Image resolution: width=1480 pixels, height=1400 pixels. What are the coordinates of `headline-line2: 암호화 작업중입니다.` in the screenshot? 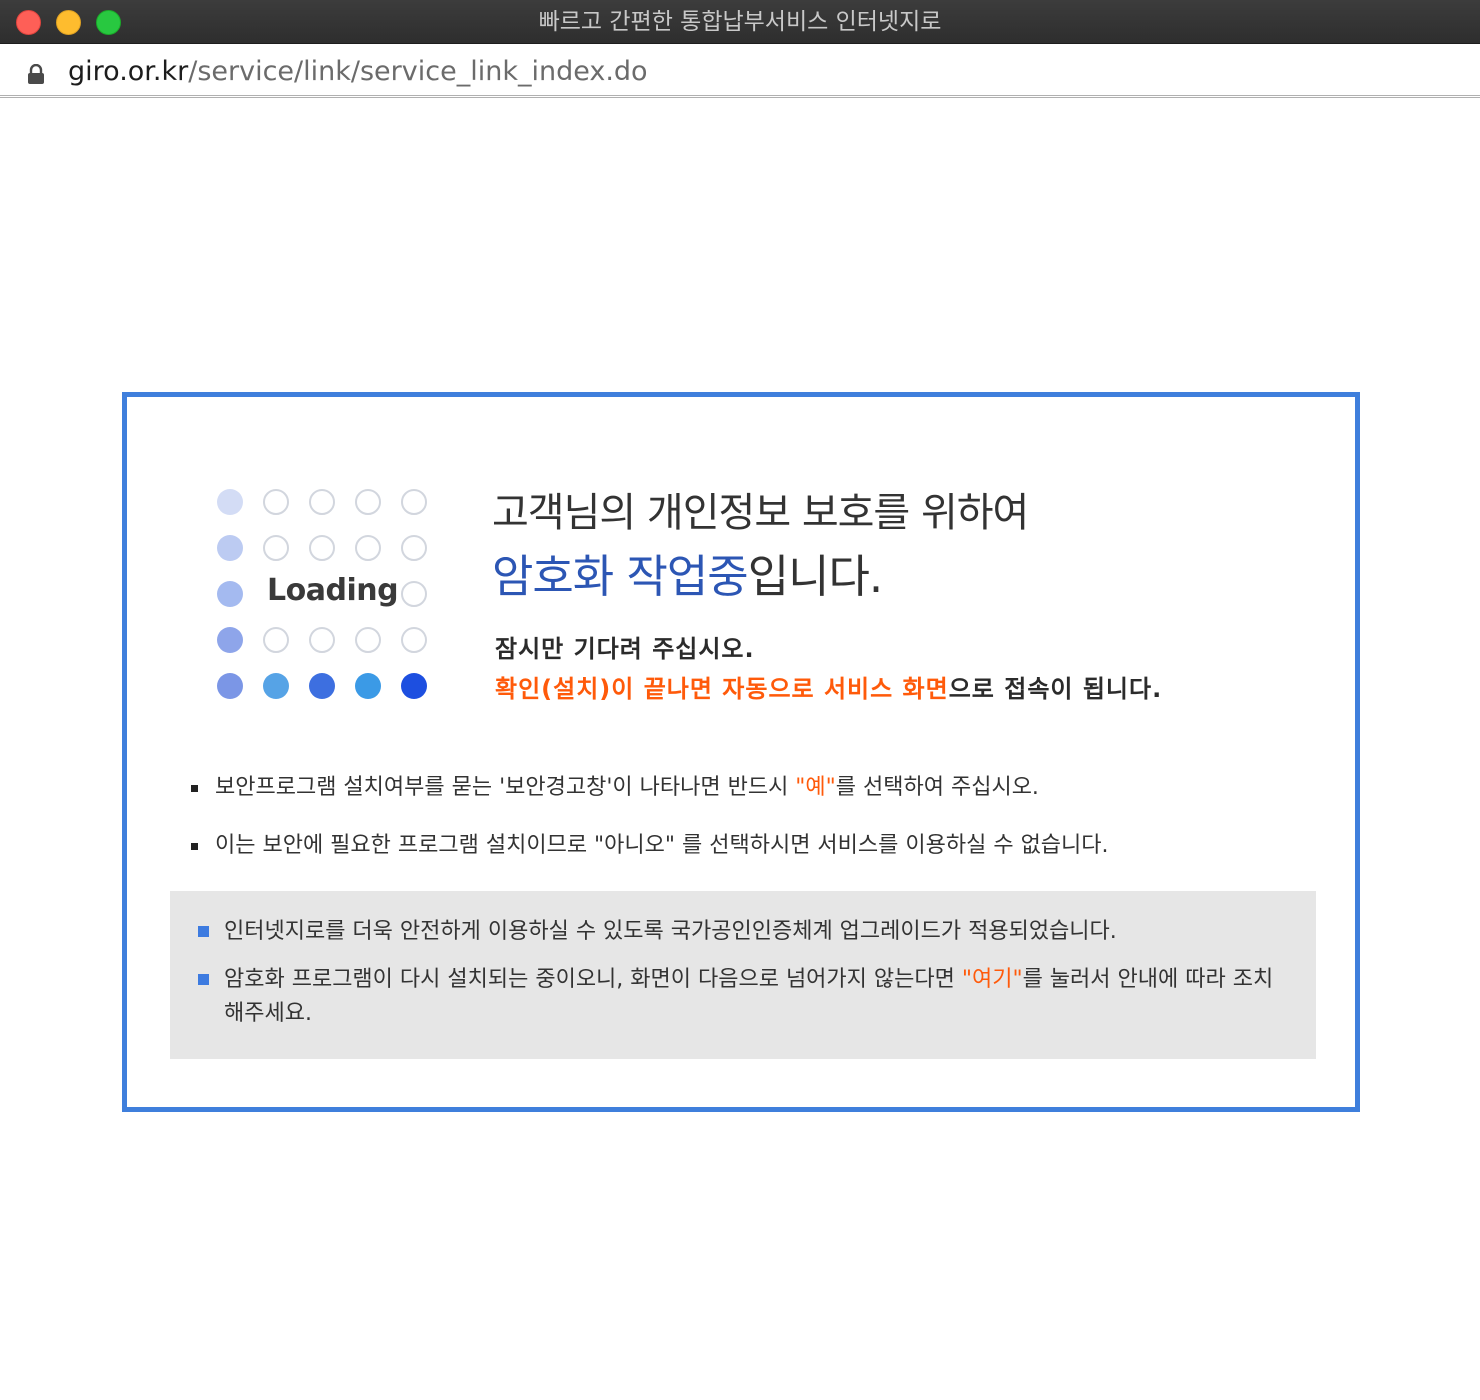 It's located at (760, 577).